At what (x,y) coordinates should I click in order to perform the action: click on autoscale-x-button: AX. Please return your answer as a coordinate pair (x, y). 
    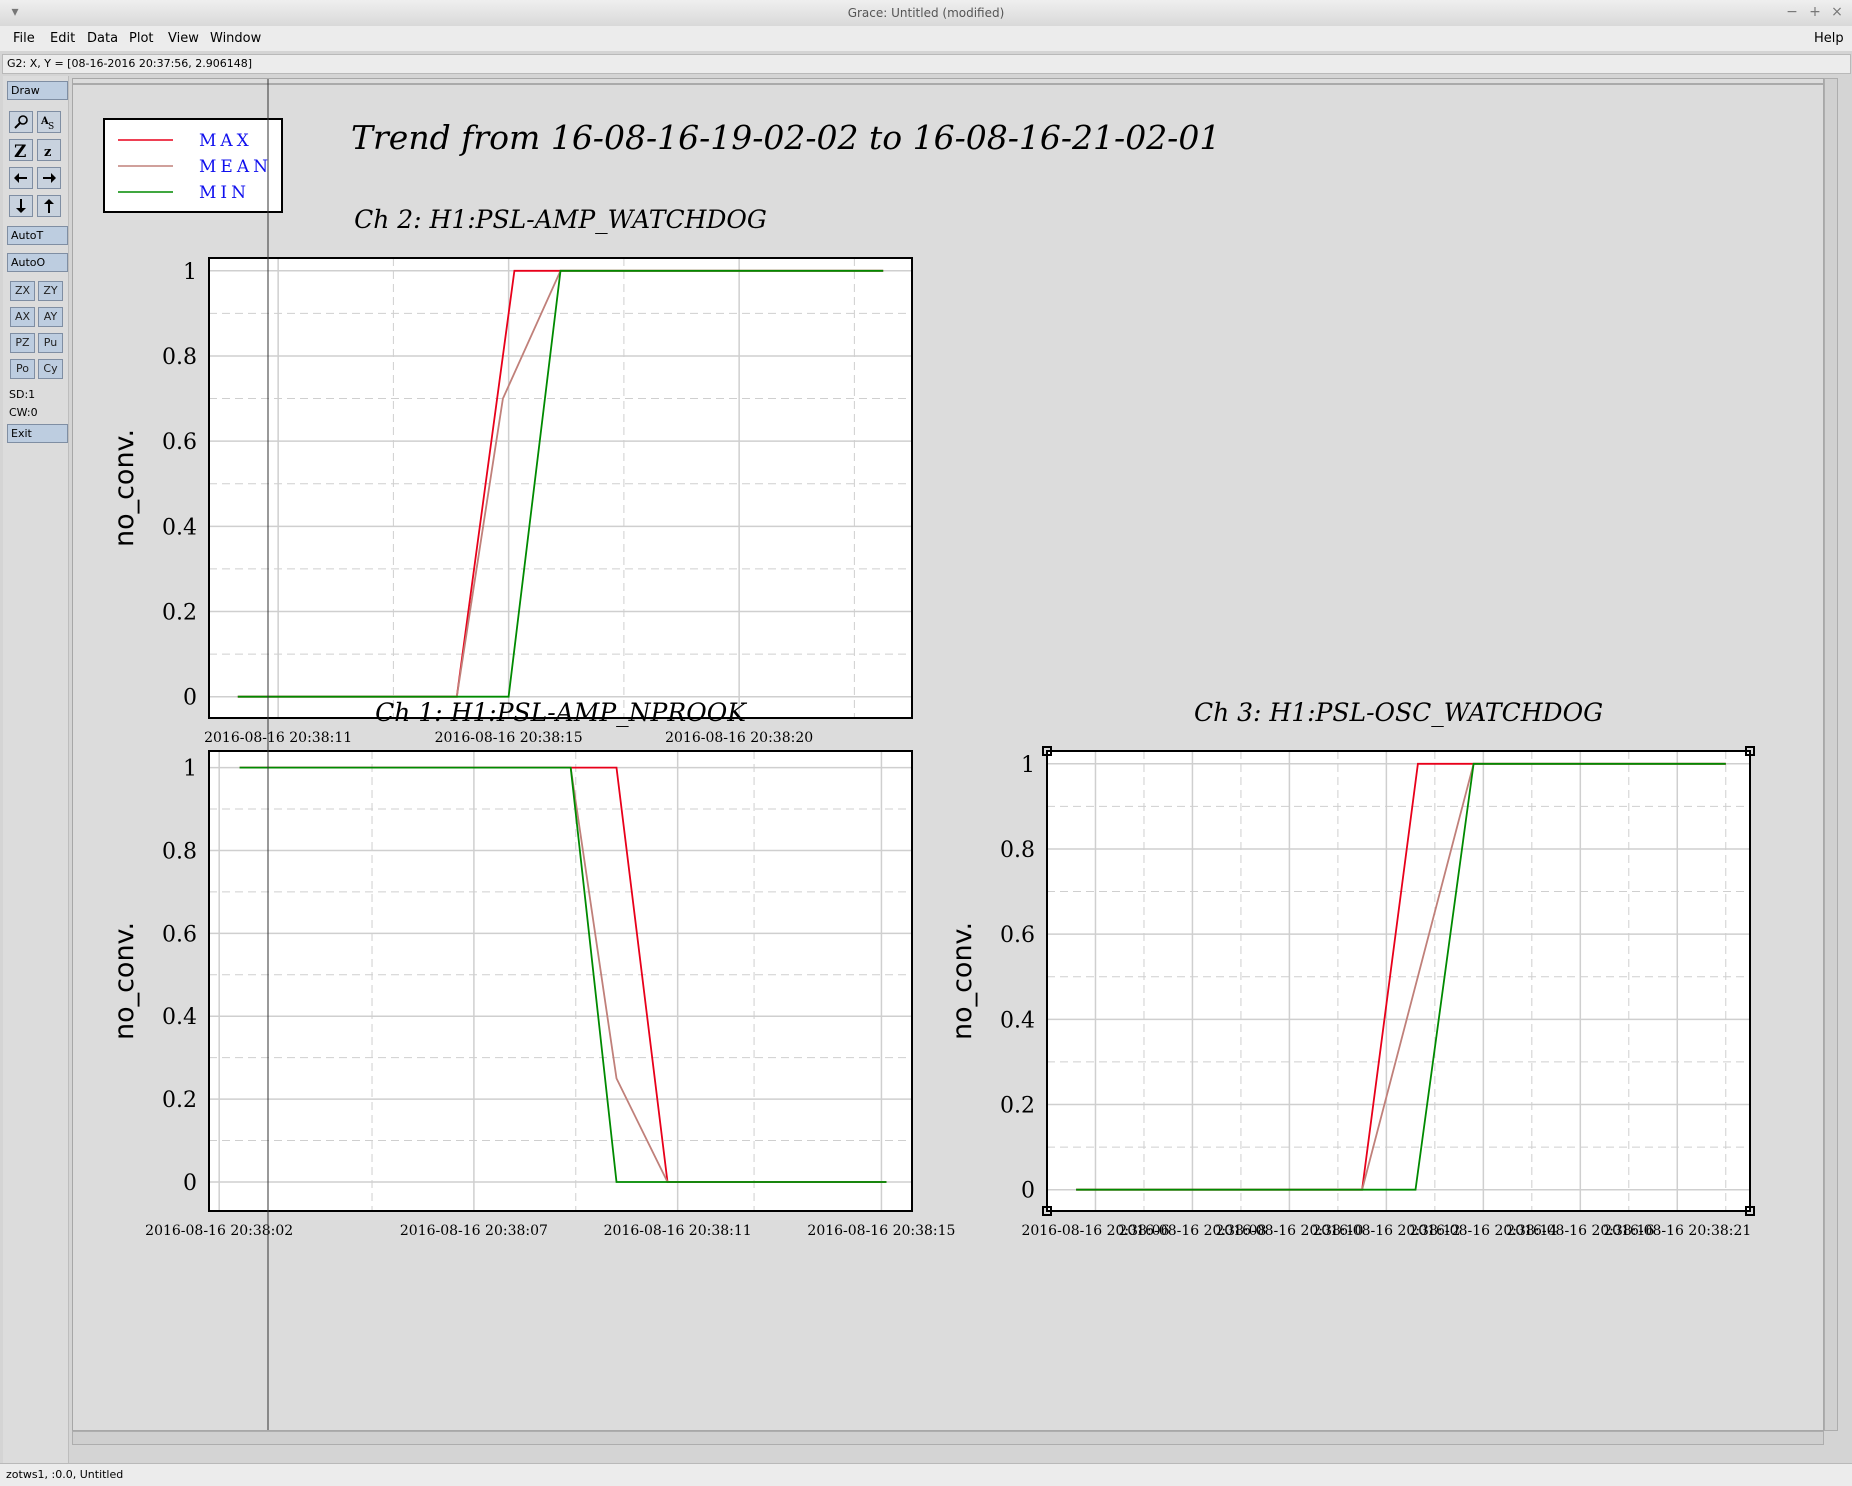
    Looking at the image, I should click on (22, 317).